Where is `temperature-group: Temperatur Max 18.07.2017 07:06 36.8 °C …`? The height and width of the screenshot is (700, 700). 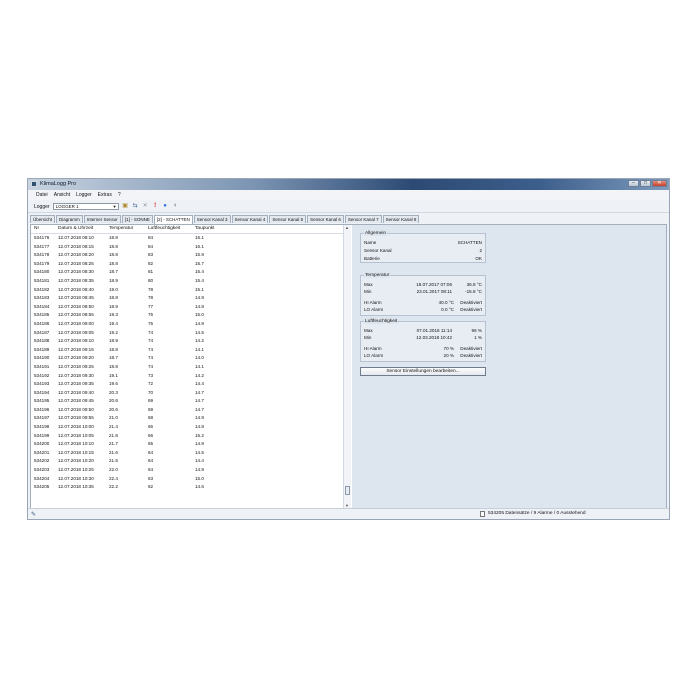 temperature-group: Temperatur Max 18.07.2017 07:06 36.8 °C … is located at coordinates (423, 294).